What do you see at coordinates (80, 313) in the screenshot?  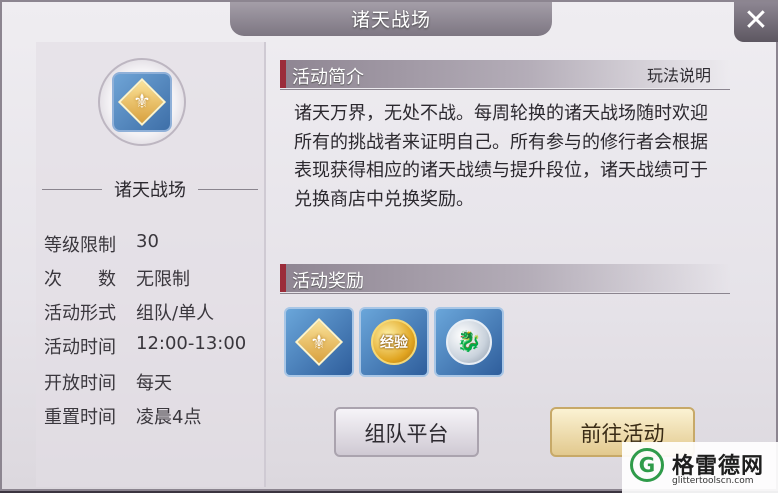 I see `info-label-format: 活动形式` at bounding box center [80, 313].